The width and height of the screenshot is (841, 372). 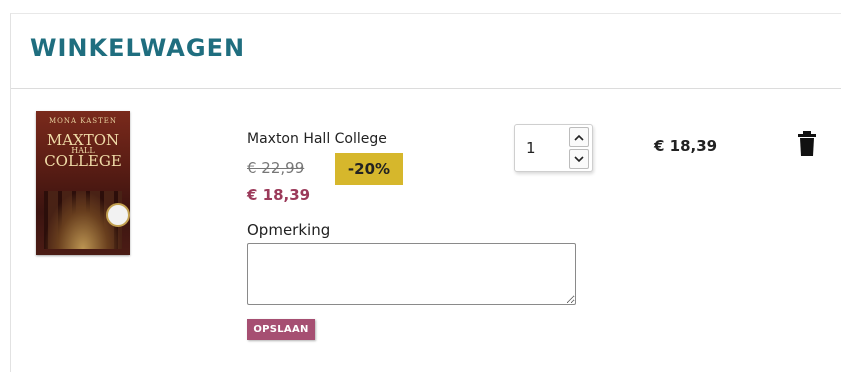 What do you see at coordinates (279, 195) in the screenshot?
I see `new-price: € 18,39` at bounding box center [279, 195].